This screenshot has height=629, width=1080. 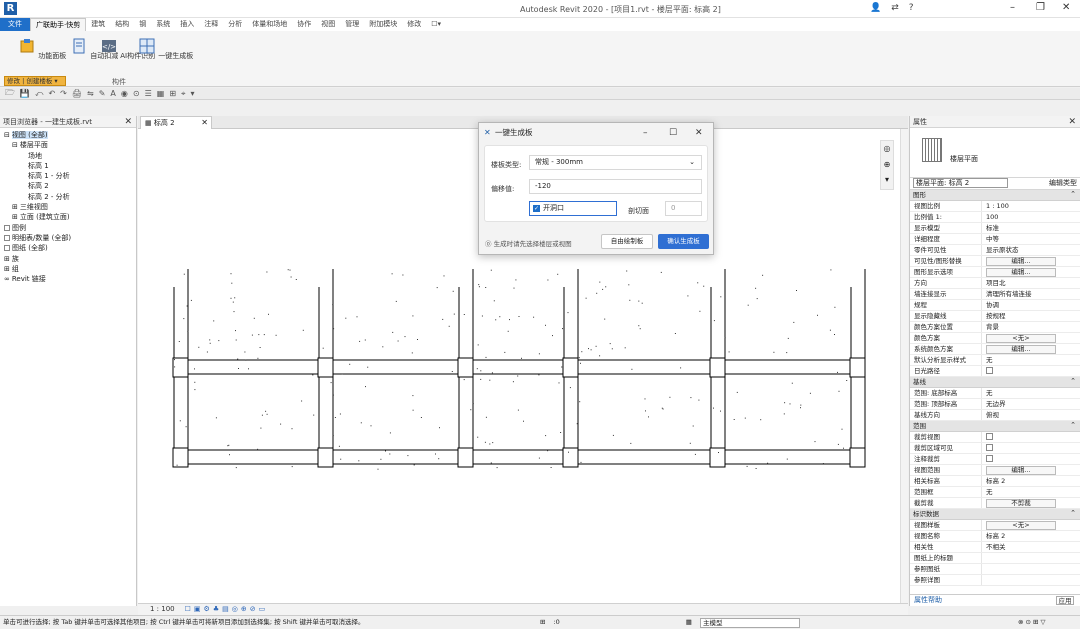 What do you see at coordinates (94, 49) in the screenshot?
I see `auto-deduct-button: 自动扣减` at bounding box center [94, 49].